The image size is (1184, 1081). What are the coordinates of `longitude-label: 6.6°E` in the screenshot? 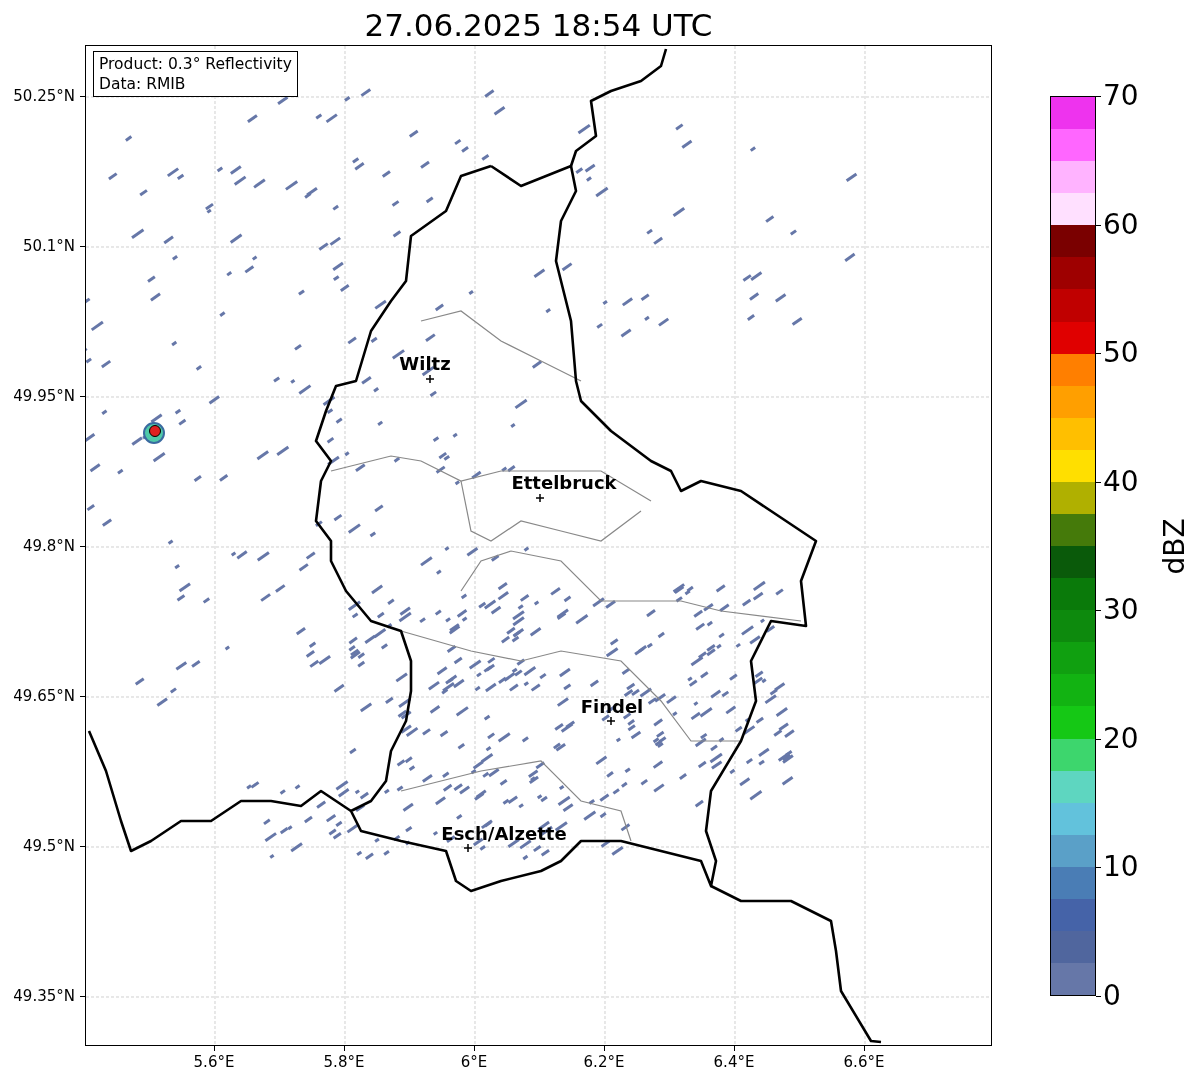 It's located at (864, 1062).